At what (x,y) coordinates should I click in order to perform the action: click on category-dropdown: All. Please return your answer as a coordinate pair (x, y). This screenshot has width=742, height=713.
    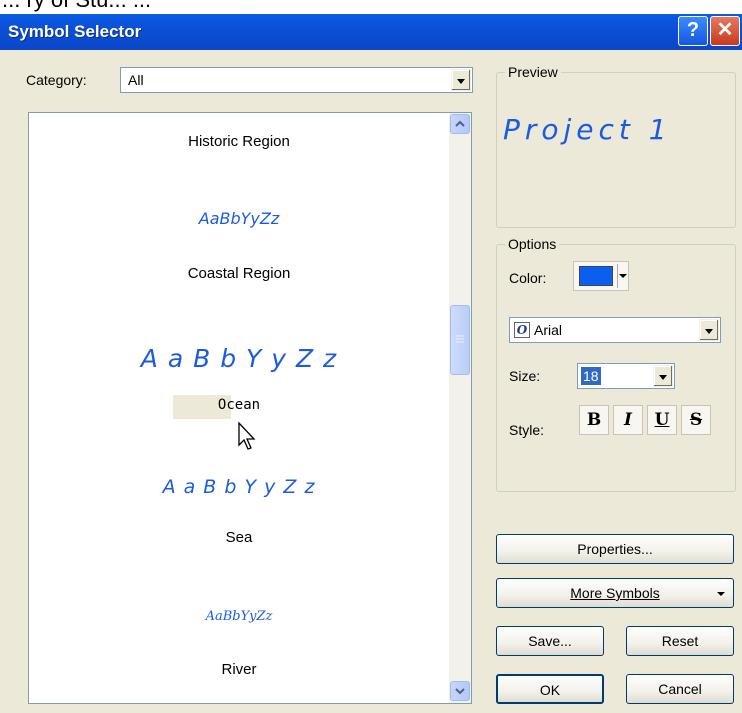
    Looking at the image, I should click on (296, 80).